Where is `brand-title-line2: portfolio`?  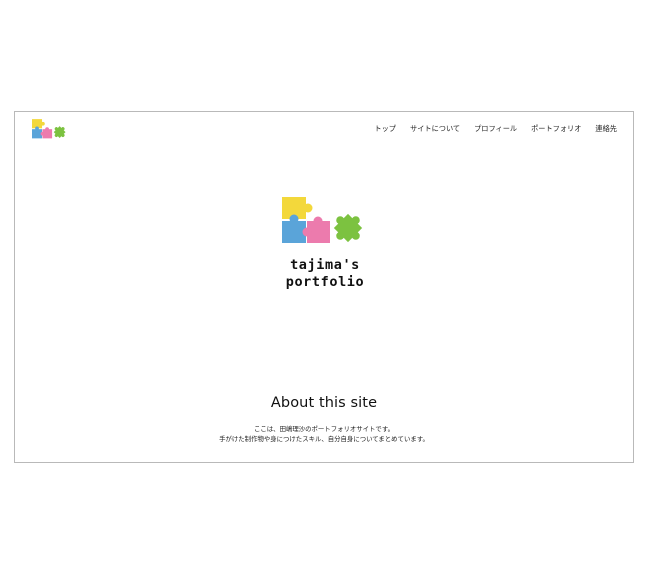
brand-title-line2: portfolio is located at coordinates (325, 282).